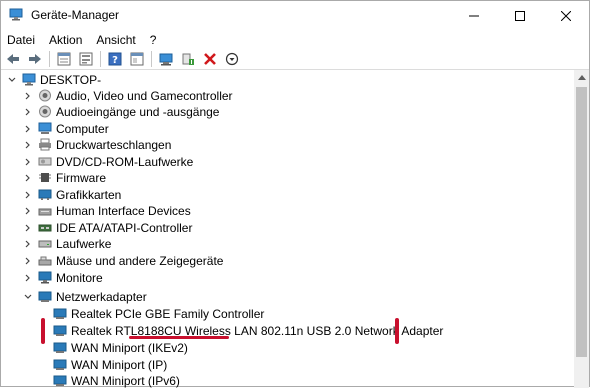 The image size is (590, 388). Describe the element at coordinates (581, 222) in the screenshot. I see `scroll-thumb` at that location.